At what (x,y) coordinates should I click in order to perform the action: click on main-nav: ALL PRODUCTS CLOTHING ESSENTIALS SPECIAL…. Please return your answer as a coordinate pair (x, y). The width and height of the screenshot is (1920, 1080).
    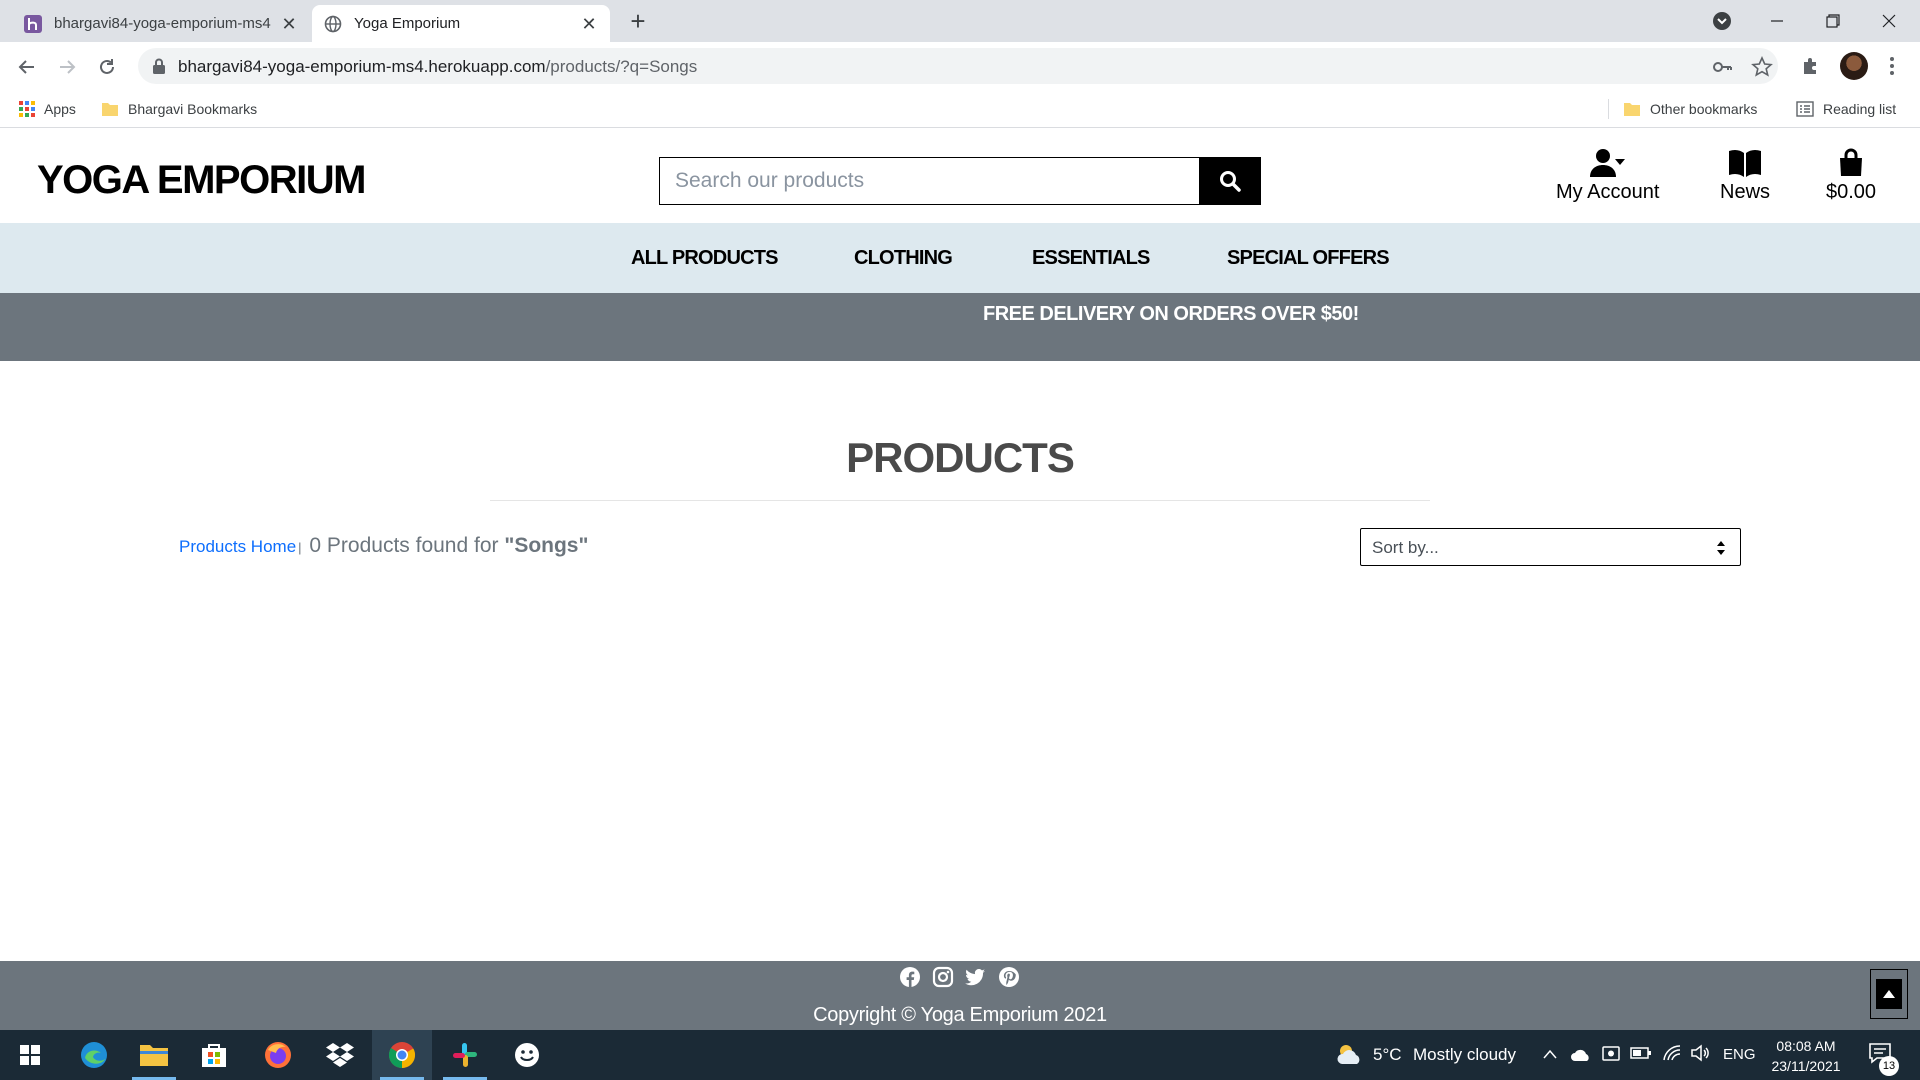
    Looking at the image, I should click on (960, 258).